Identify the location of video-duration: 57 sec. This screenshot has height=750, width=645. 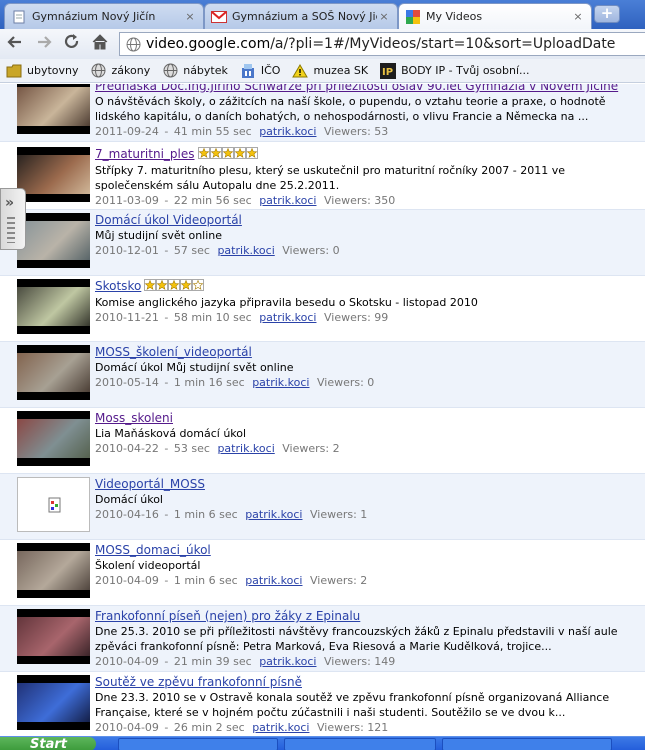
(191, 250).